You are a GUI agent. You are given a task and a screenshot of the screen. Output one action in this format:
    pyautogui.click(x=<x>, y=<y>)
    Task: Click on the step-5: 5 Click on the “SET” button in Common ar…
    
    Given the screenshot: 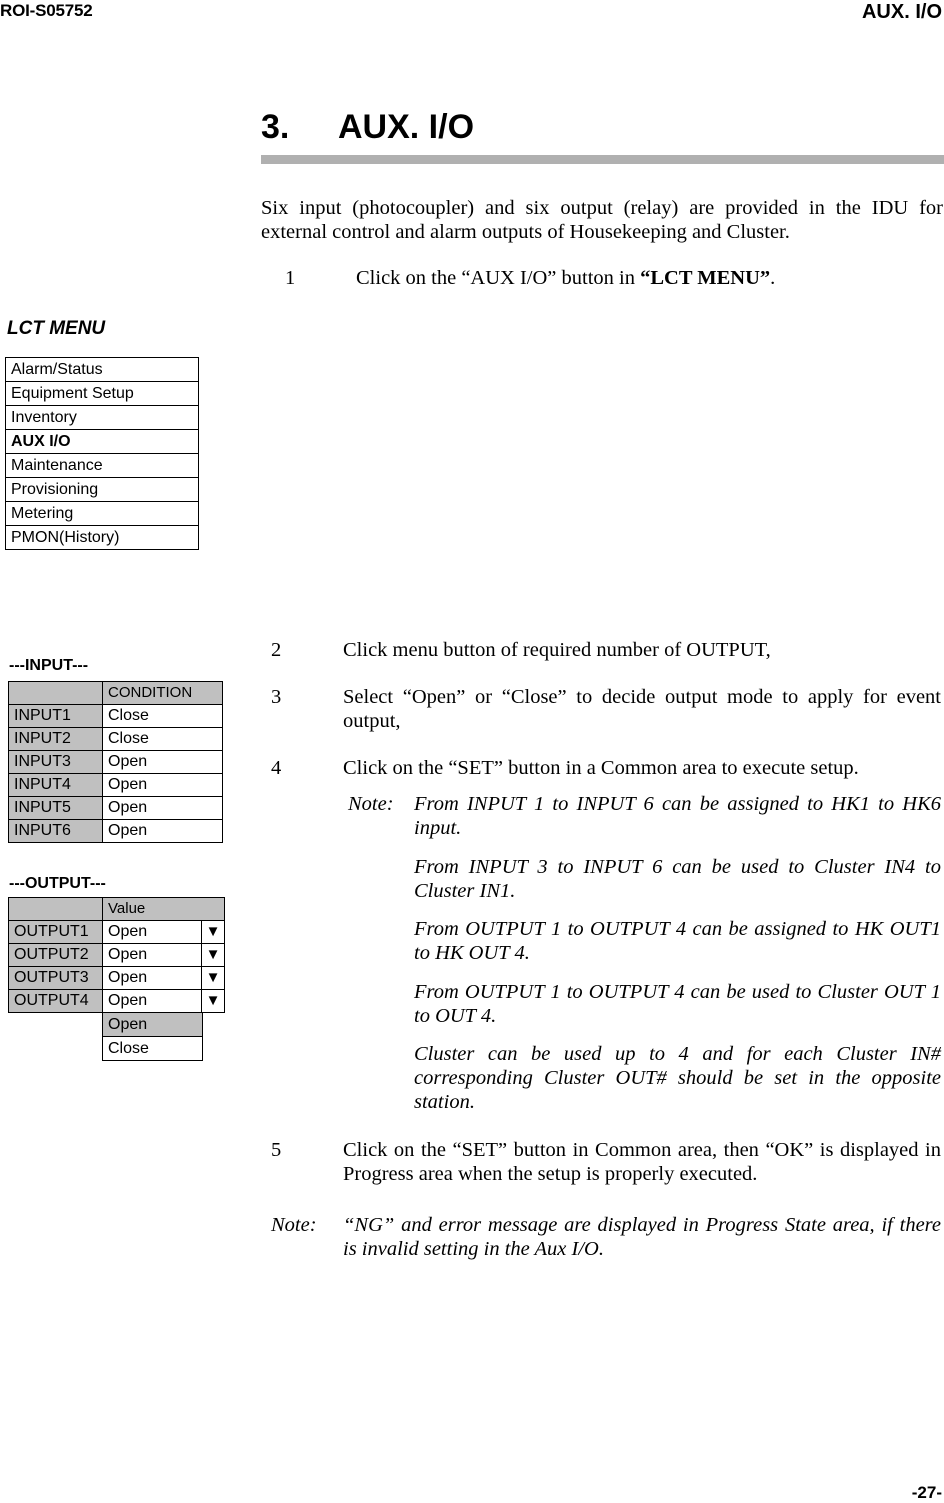 What is the action you would take?
    pyautogui.click(x=606, y=1162)
    